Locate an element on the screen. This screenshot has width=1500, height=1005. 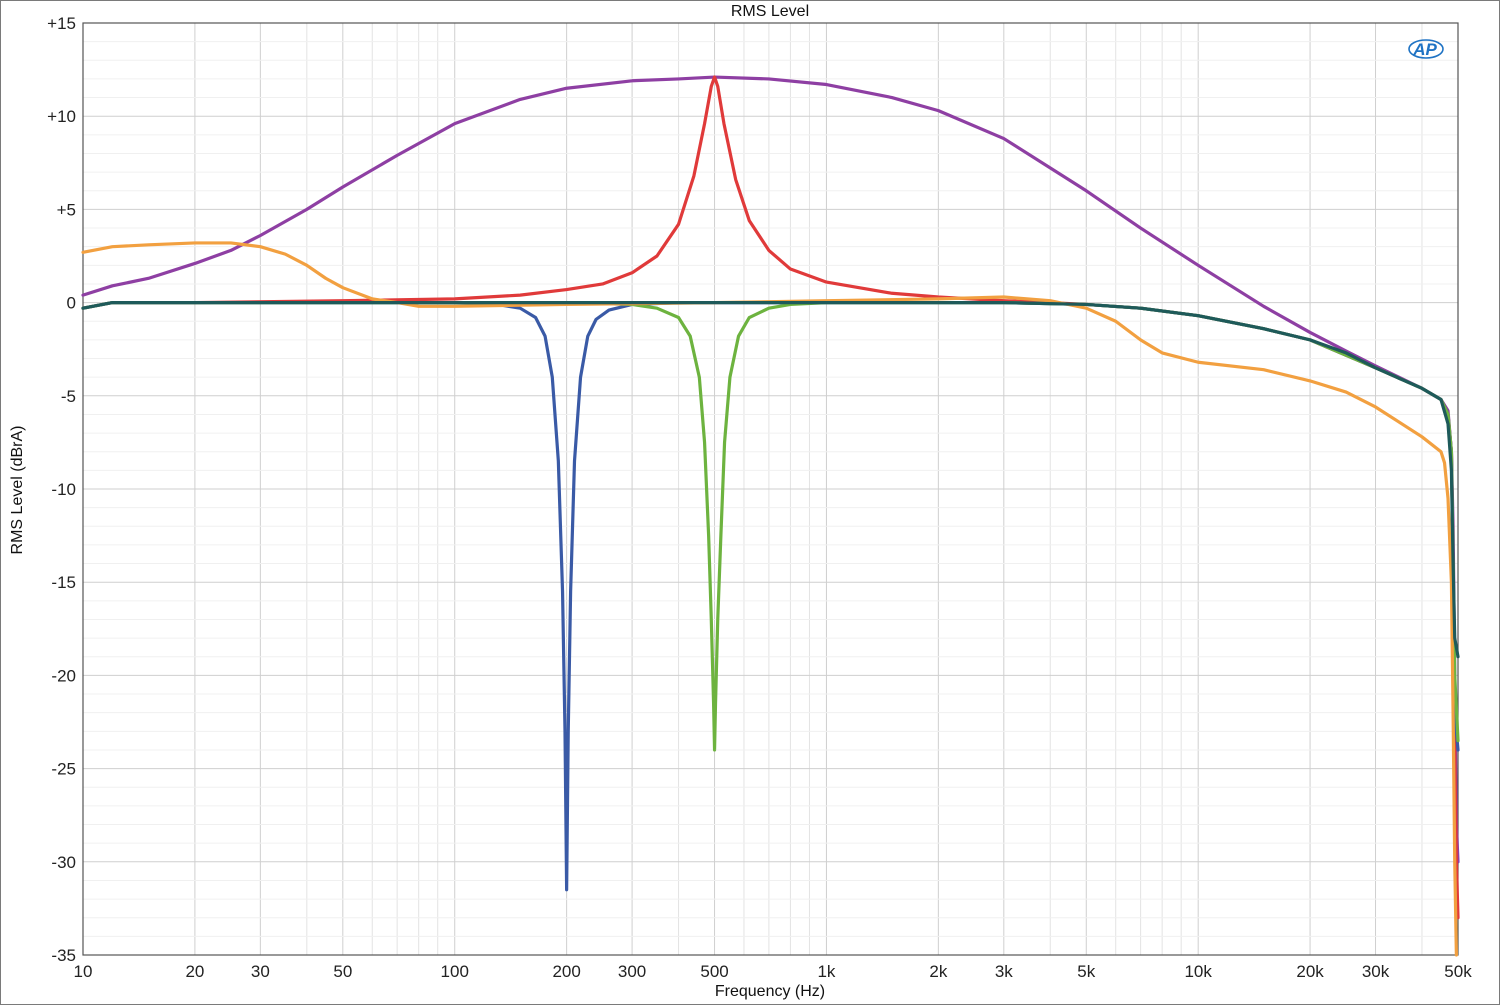
x-tick-label: 50k is located at coordinates (1458, 971).